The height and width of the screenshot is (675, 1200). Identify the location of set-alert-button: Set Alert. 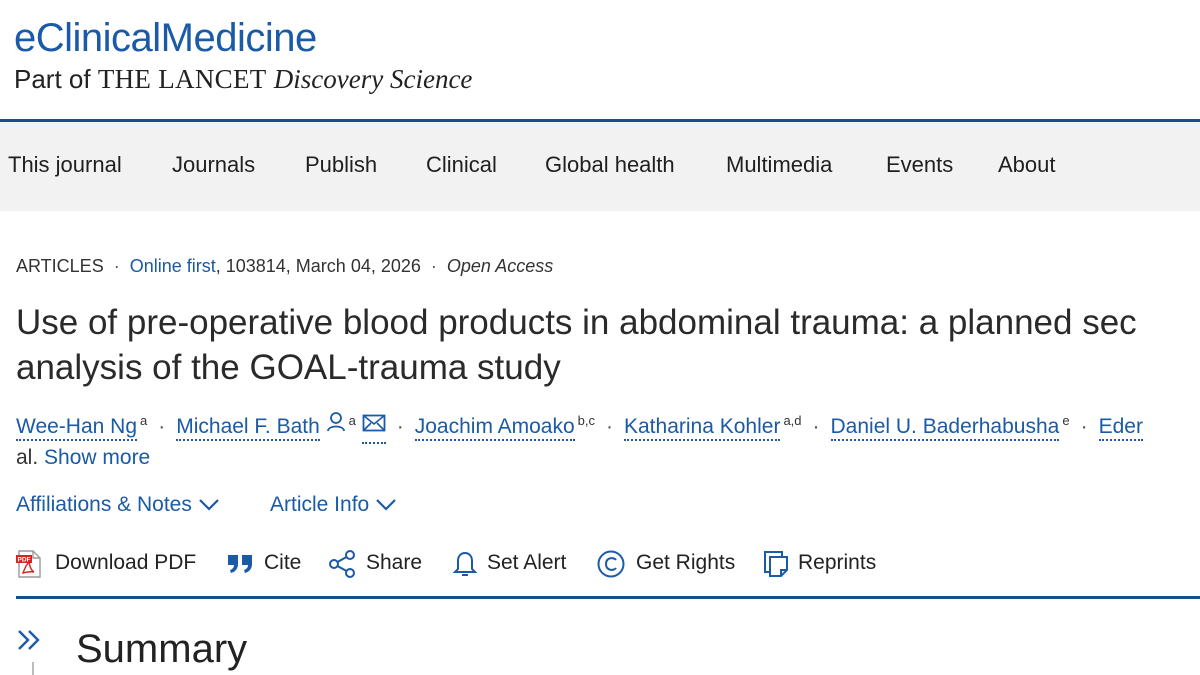
(522, 563).